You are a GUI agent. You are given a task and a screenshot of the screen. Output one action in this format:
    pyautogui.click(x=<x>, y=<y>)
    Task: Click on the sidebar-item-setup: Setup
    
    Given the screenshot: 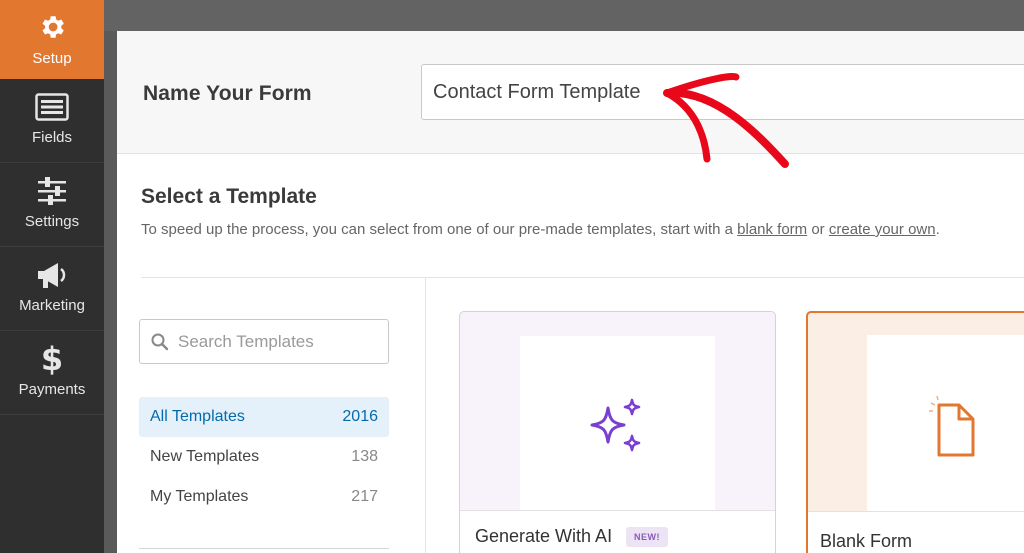 What is the action you would take?
    pyautogui.click(x=52, y=39)
    